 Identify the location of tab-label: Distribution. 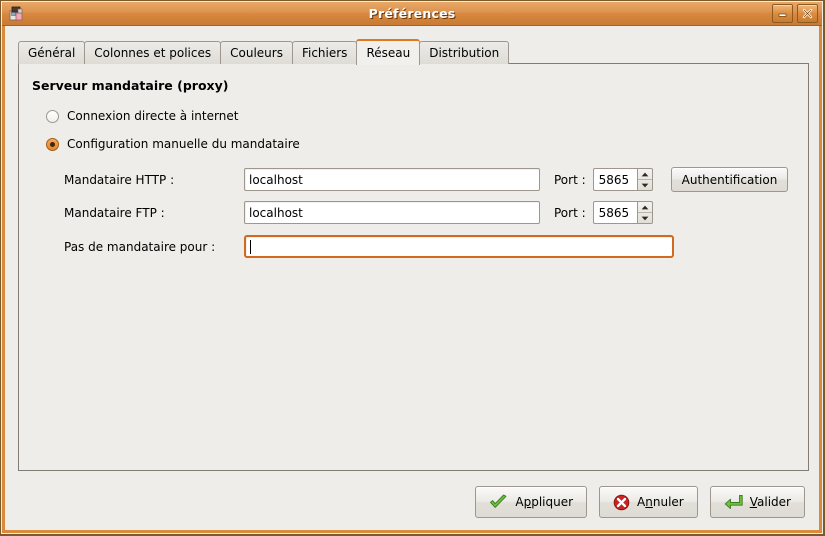
(464, 53).